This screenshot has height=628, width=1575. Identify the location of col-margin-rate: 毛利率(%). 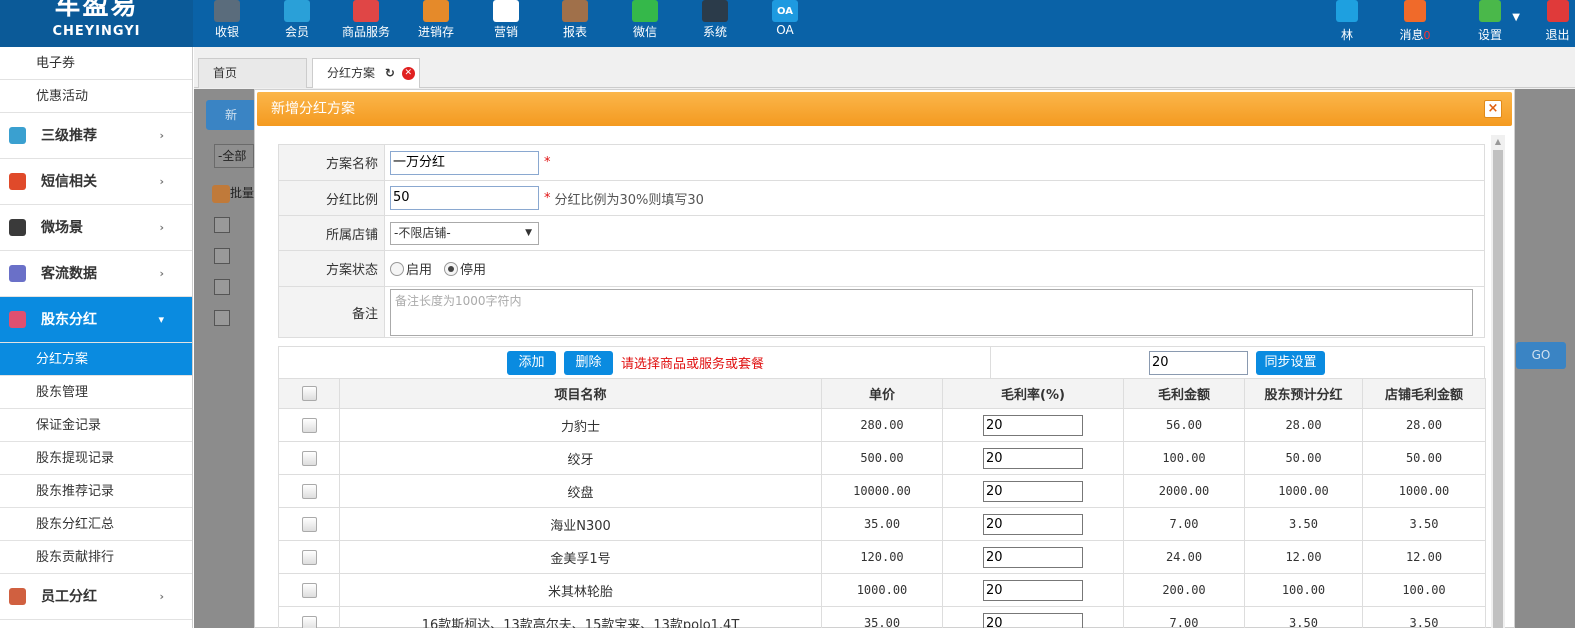
(1033, 393).